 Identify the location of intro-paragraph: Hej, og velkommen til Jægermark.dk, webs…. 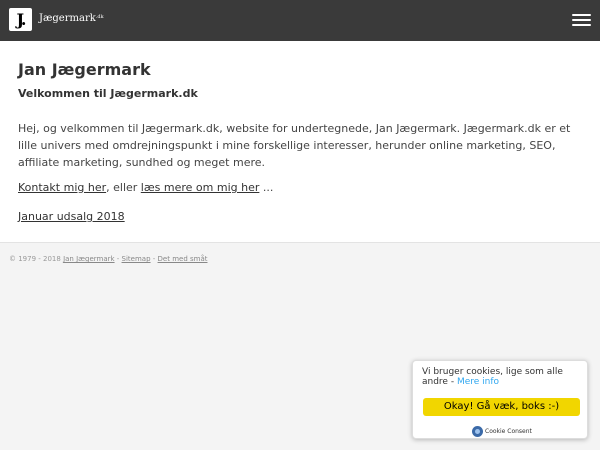
(294, 145).